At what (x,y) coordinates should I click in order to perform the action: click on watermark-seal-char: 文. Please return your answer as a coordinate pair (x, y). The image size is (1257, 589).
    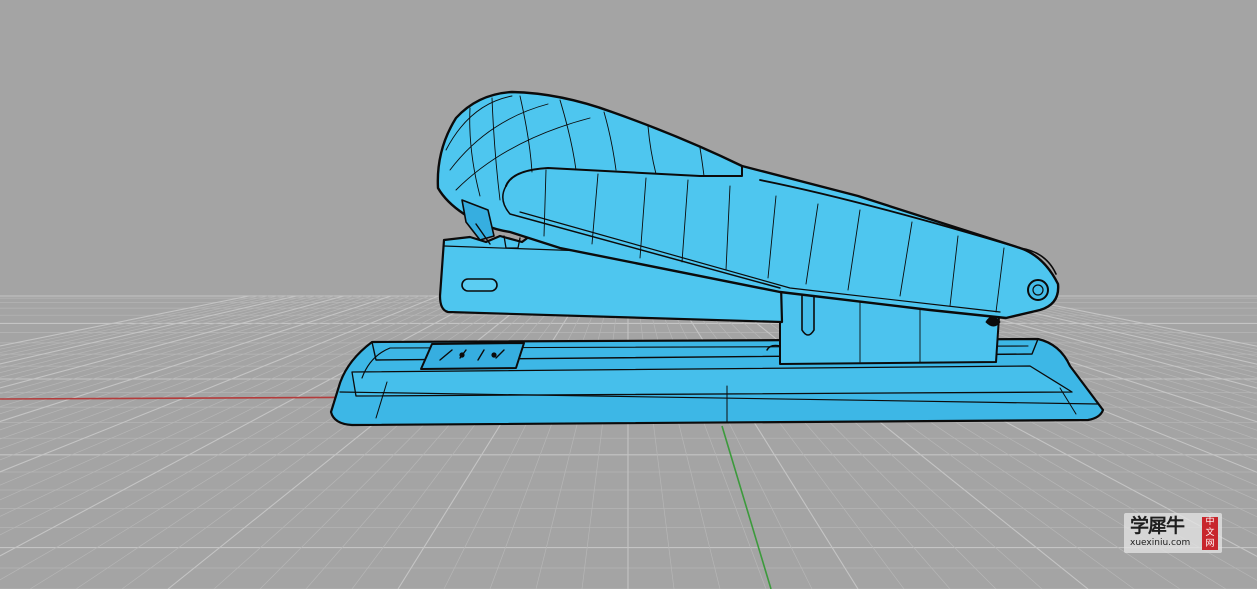
    Looking at the image, I should click on (1210, 533).